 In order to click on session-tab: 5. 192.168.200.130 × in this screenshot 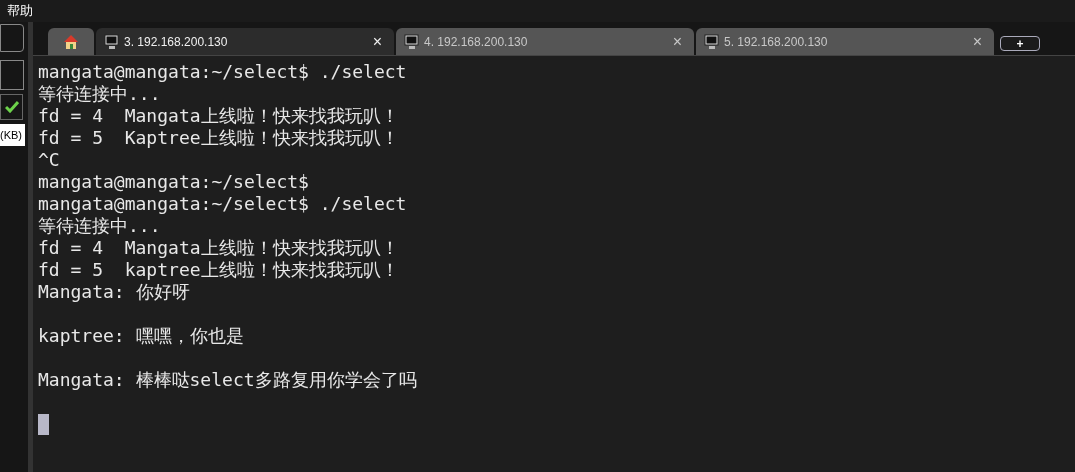, I will do `click(845, 41)`.